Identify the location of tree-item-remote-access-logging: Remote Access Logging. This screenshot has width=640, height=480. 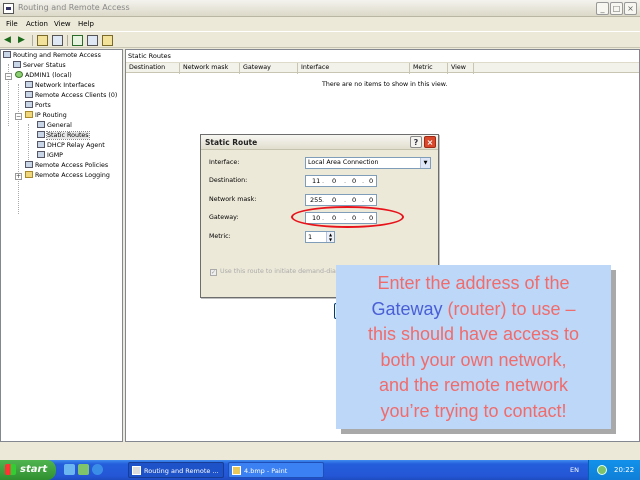
(67, 176).